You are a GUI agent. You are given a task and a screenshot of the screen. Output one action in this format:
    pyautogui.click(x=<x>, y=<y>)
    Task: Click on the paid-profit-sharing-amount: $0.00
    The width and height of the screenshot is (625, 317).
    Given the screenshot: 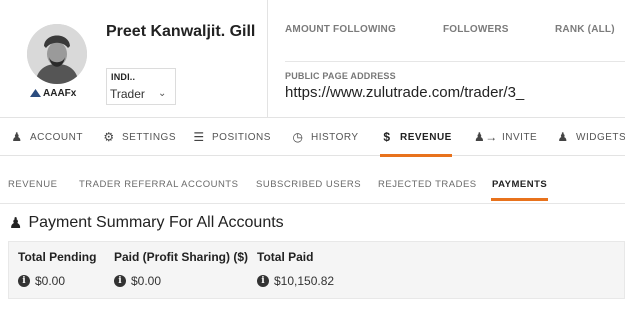 What is the action you would take?
    pyautogui.click(x=146, y=281)
    